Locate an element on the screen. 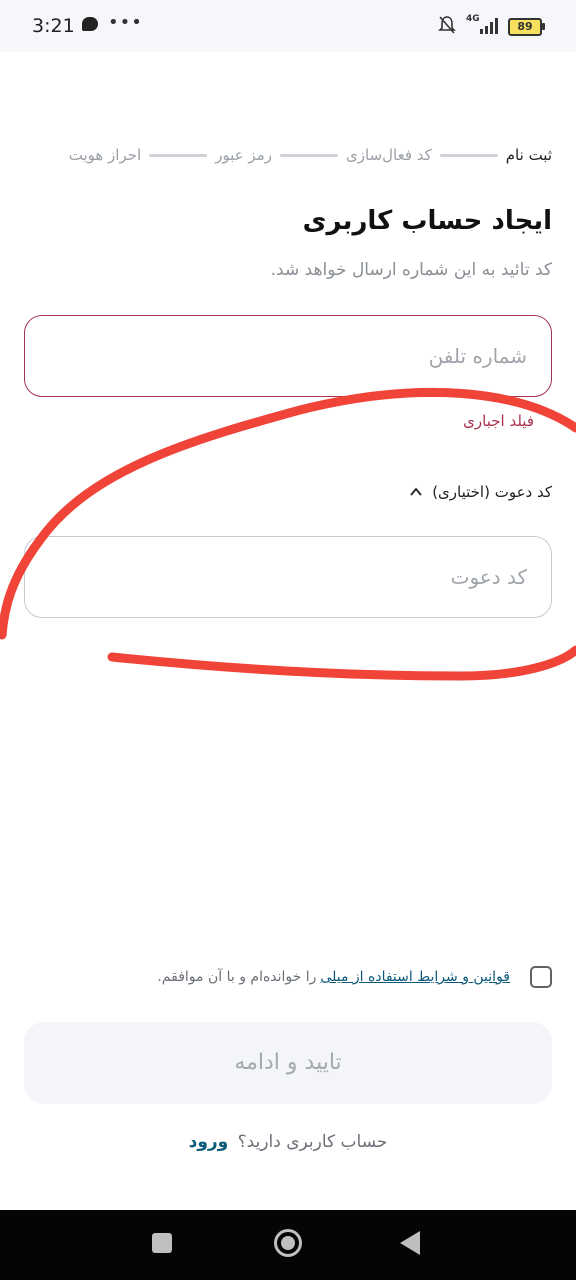 The image size is (576, 1280). signal-icon is located at coordinates (489, 26).